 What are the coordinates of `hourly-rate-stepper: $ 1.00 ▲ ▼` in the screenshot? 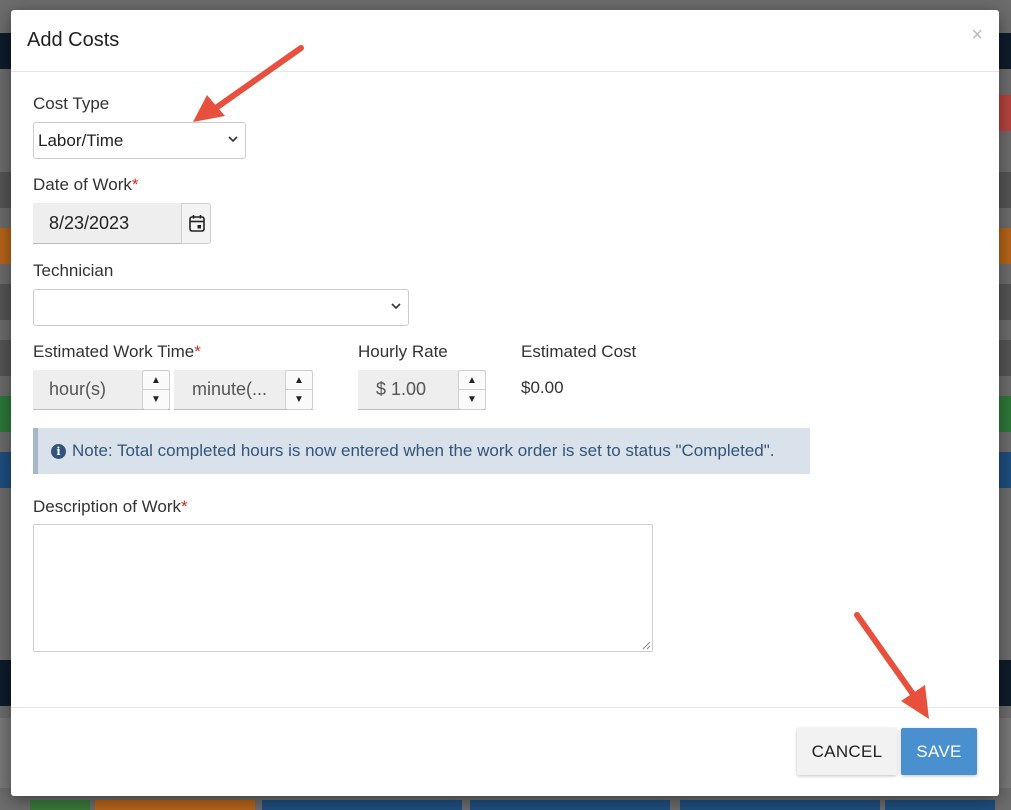 It's located at (422, 390).